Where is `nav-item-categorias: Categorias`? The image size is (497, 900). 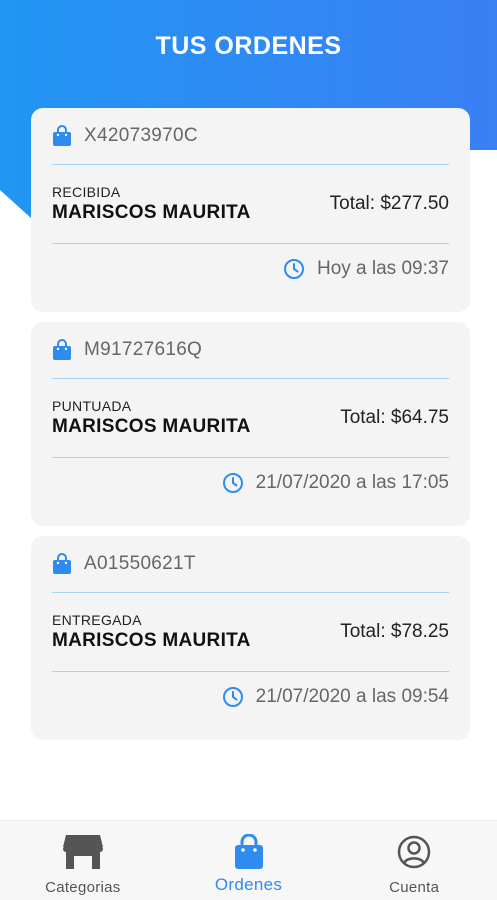 nav-item-categorias: Categorias is located at coordinates (83, 860).